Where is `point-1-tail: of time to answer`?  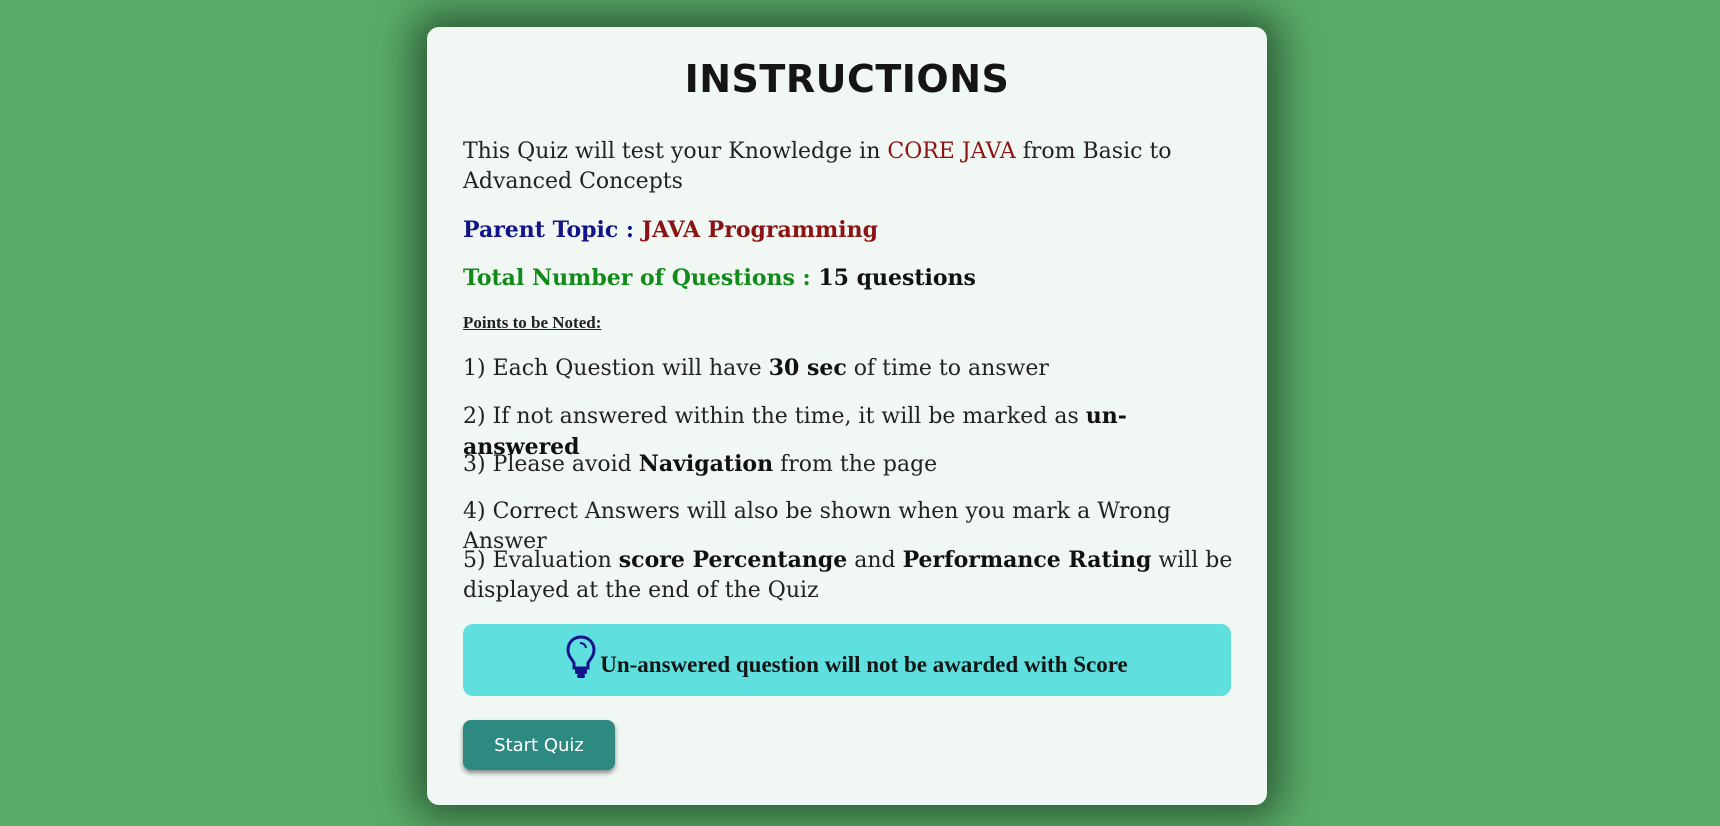 point-1-tail: of time to answer is located at coordinates (947, 368).